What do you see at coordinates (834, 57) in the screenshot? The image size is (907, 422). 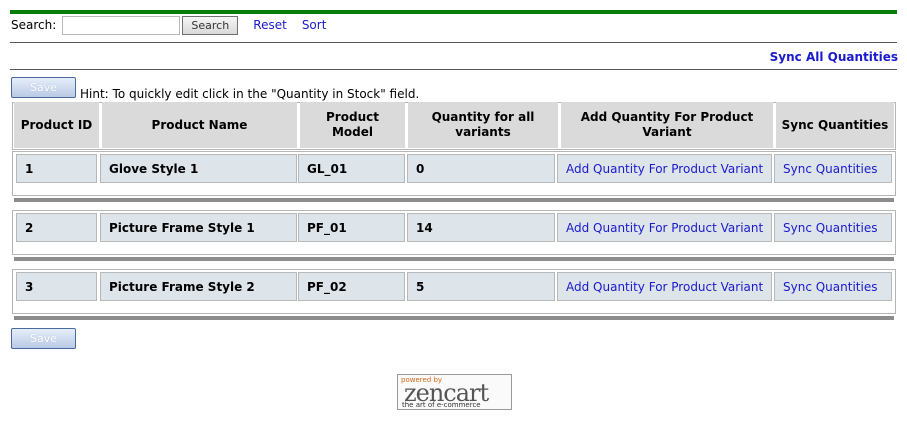 I see `sync-all-quantities-link: Sync All Quantities` at bounding box center [834, 57].